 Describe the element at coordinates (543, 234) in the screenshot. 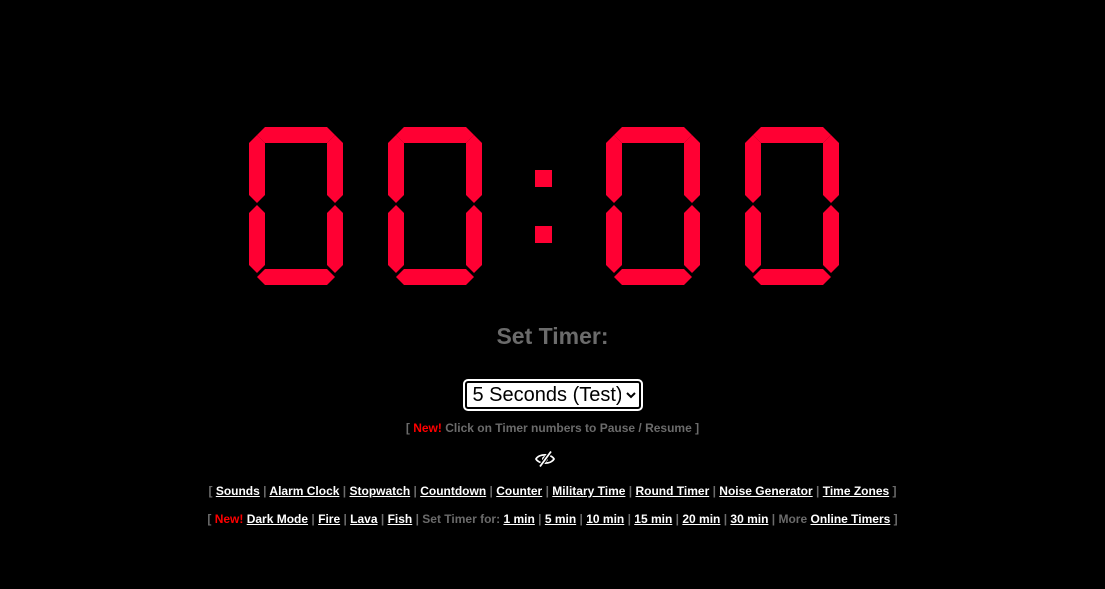

I see `colon-dot-bottom` at that location.